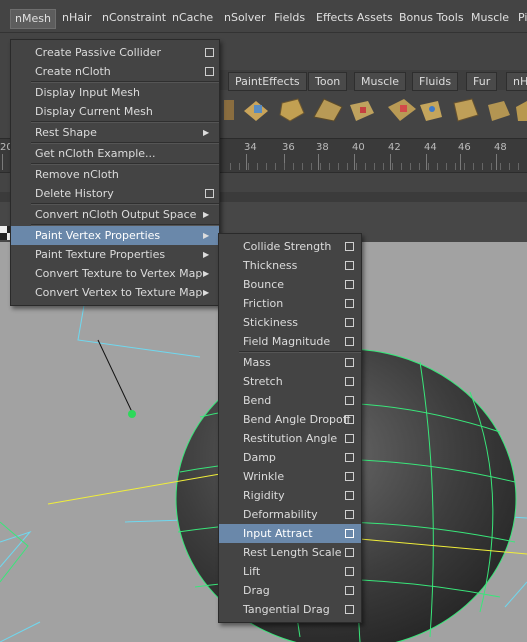  I want to click on menu-item-rigidity: Rigidity, so click(290, 495).